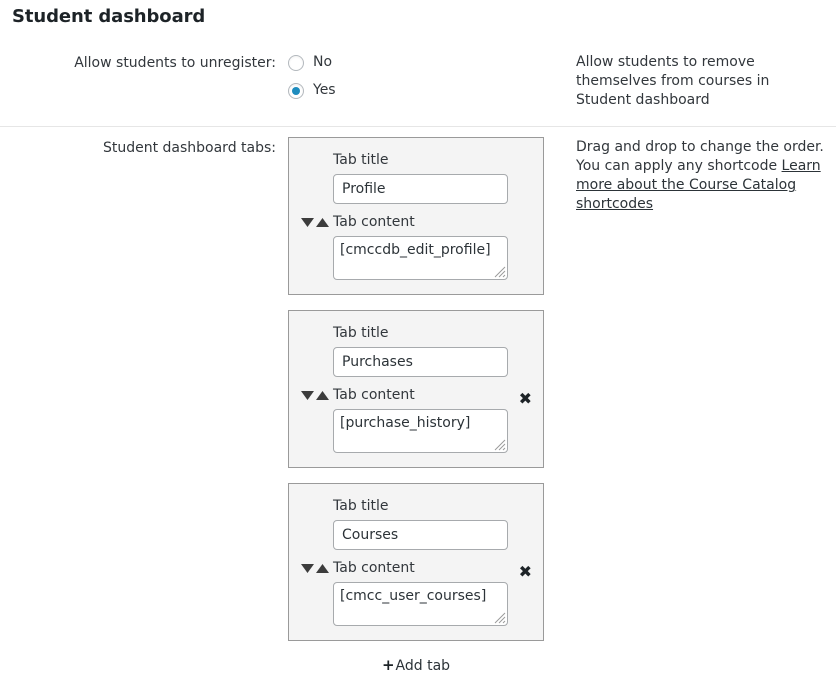  Describe the element at coordinates (296, 90) in the screenshot. I see `radio-icon-yes-selected` at that location.